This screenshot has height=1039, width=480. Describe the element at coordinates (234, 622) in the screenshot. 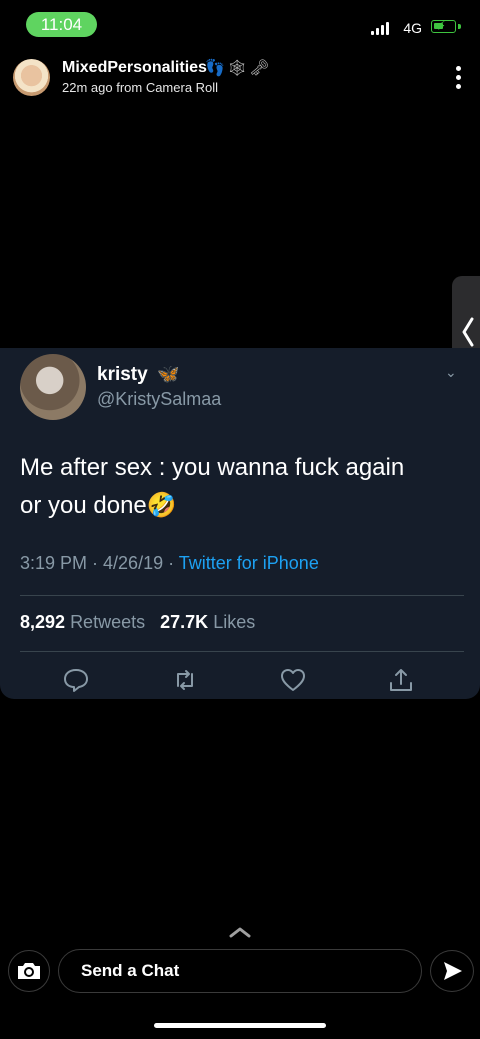

I see `likes-label: Likes` at that location.